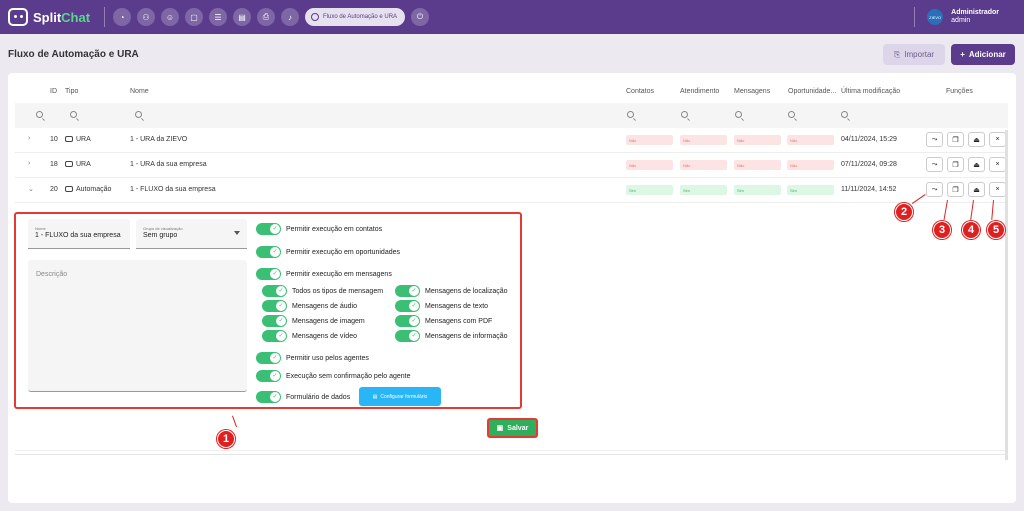  I want to click on nav-pill-label: Fluxo de Automação e URA, so click(360, 17).